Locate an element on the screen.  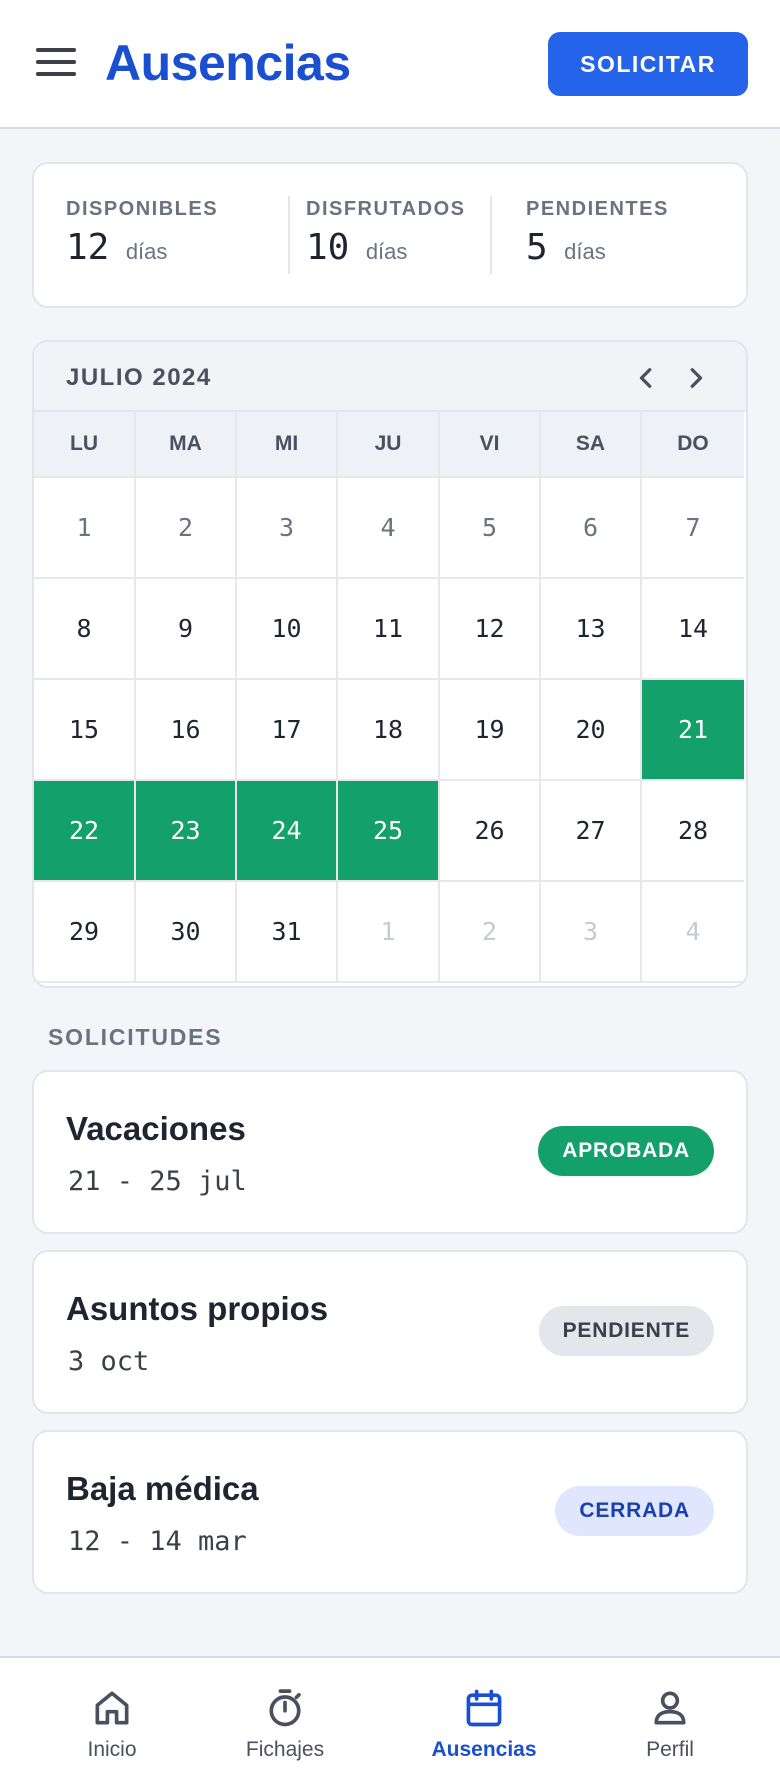
calendar-day: 6 is located at coordinates (591, 528).